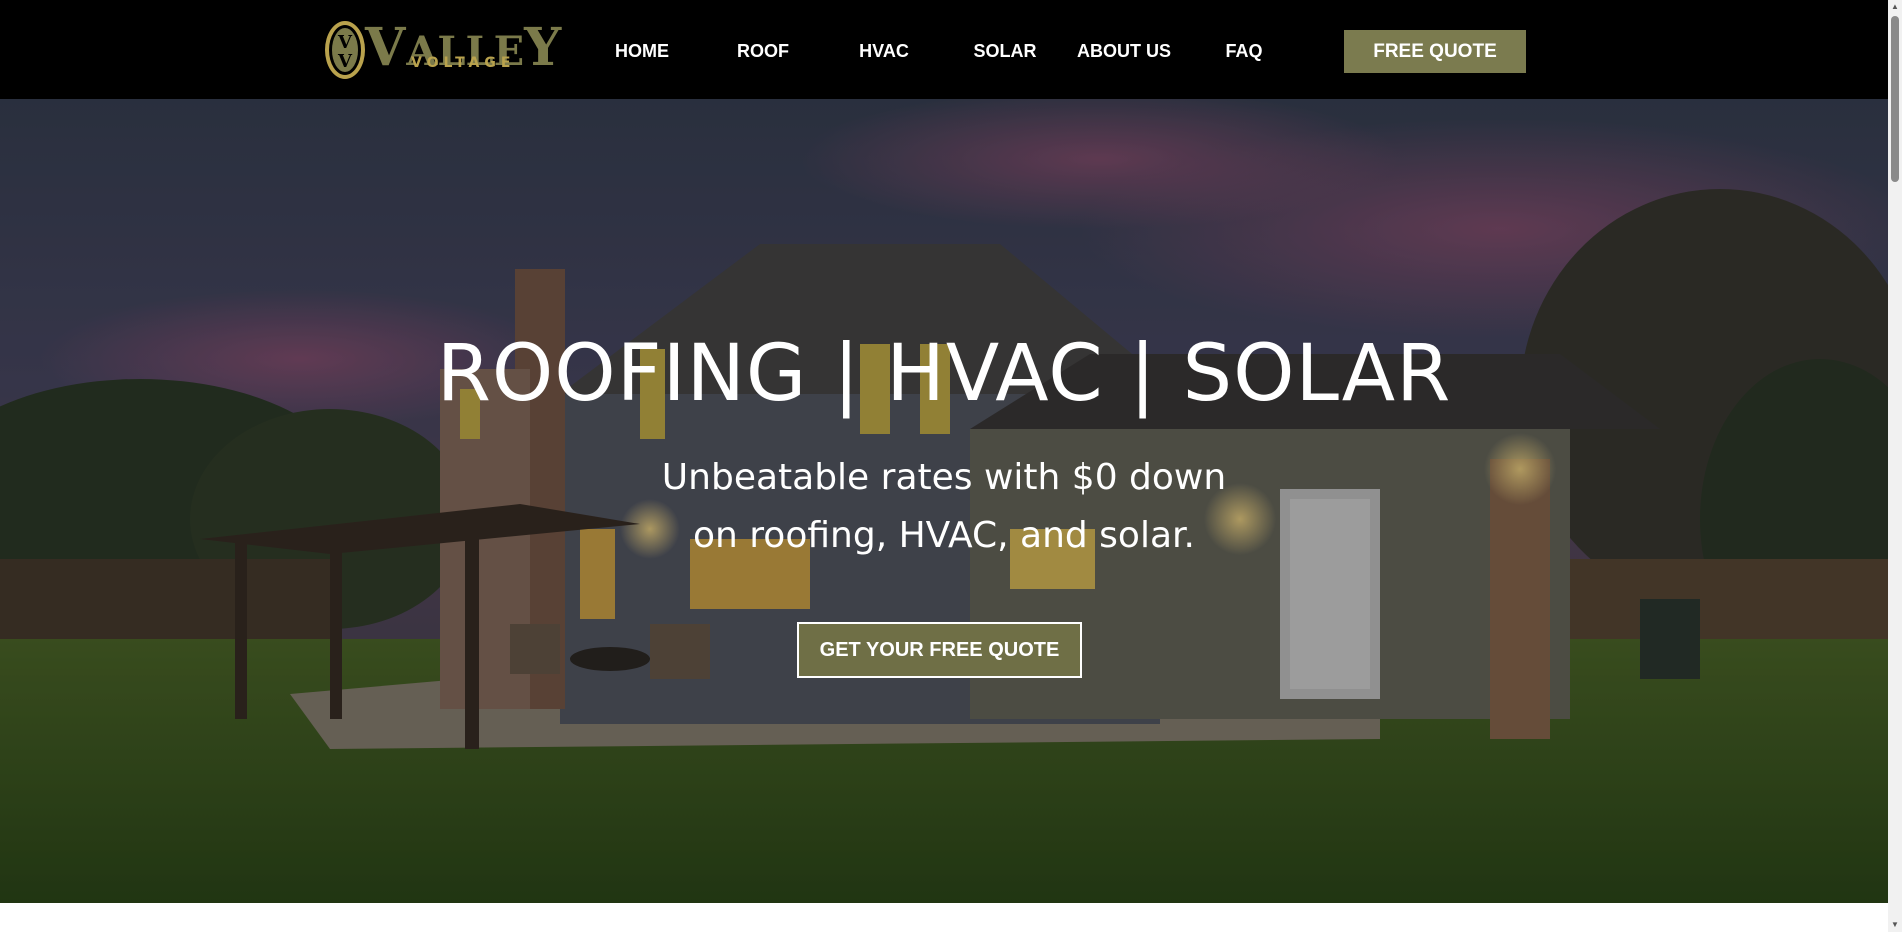  I want to click on scroll-up-arrow-icon: ▲, so click(1895, 7).